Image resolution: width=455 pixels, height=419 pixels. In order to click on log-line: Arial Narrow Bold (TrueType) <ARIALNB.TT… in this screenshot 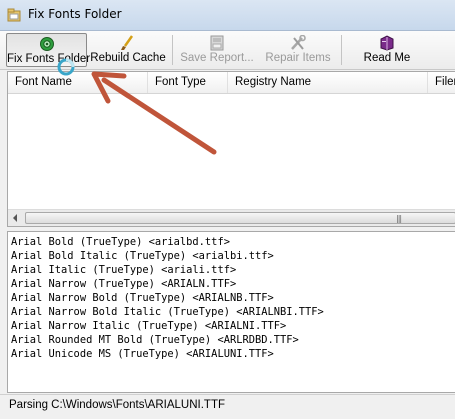, I will do `click(142, 298)`.